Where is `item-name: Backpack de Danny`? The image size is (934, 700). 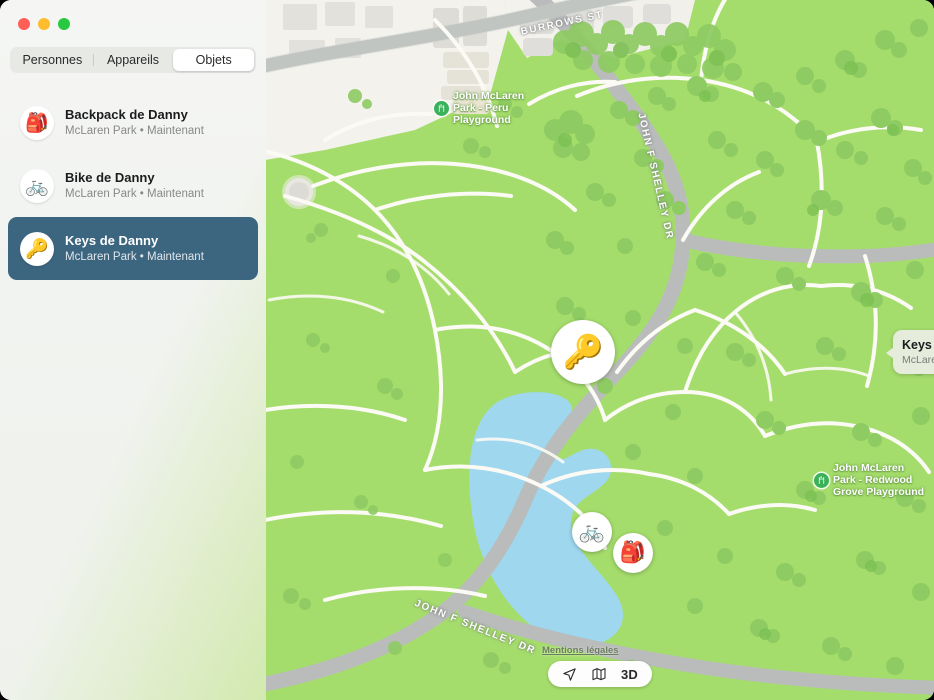 item-name: Backpack de Danny is located at coordinates (126, 114).